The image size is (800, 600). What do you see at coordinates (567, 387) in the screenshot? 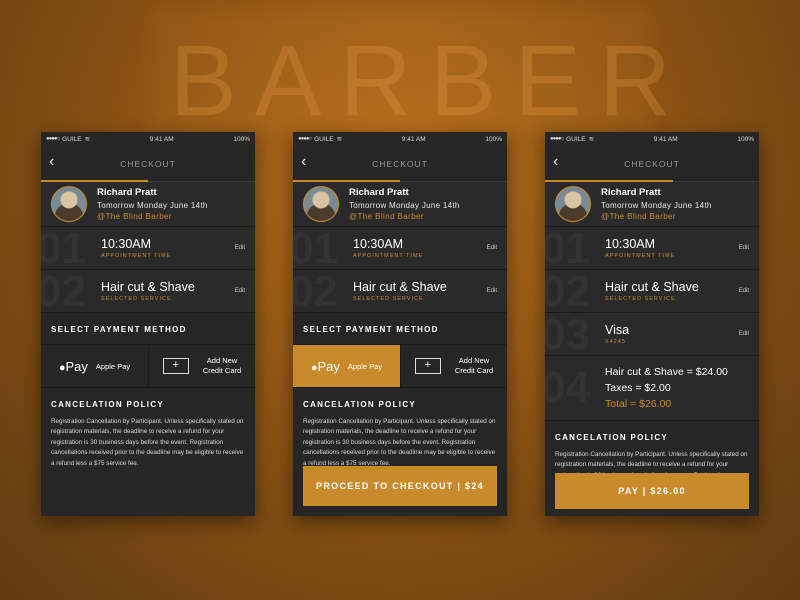
I see `step-number: 04` at bounding box center [567, 387].